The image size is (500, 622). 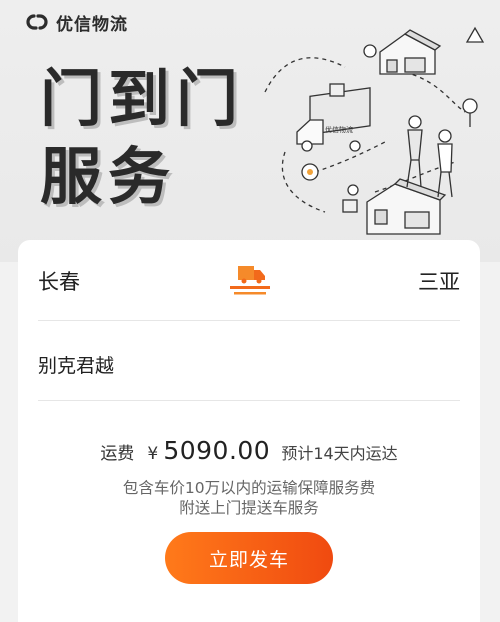 I want to click on banner-headline-line1: 门到门, so click(x=142, y=98).